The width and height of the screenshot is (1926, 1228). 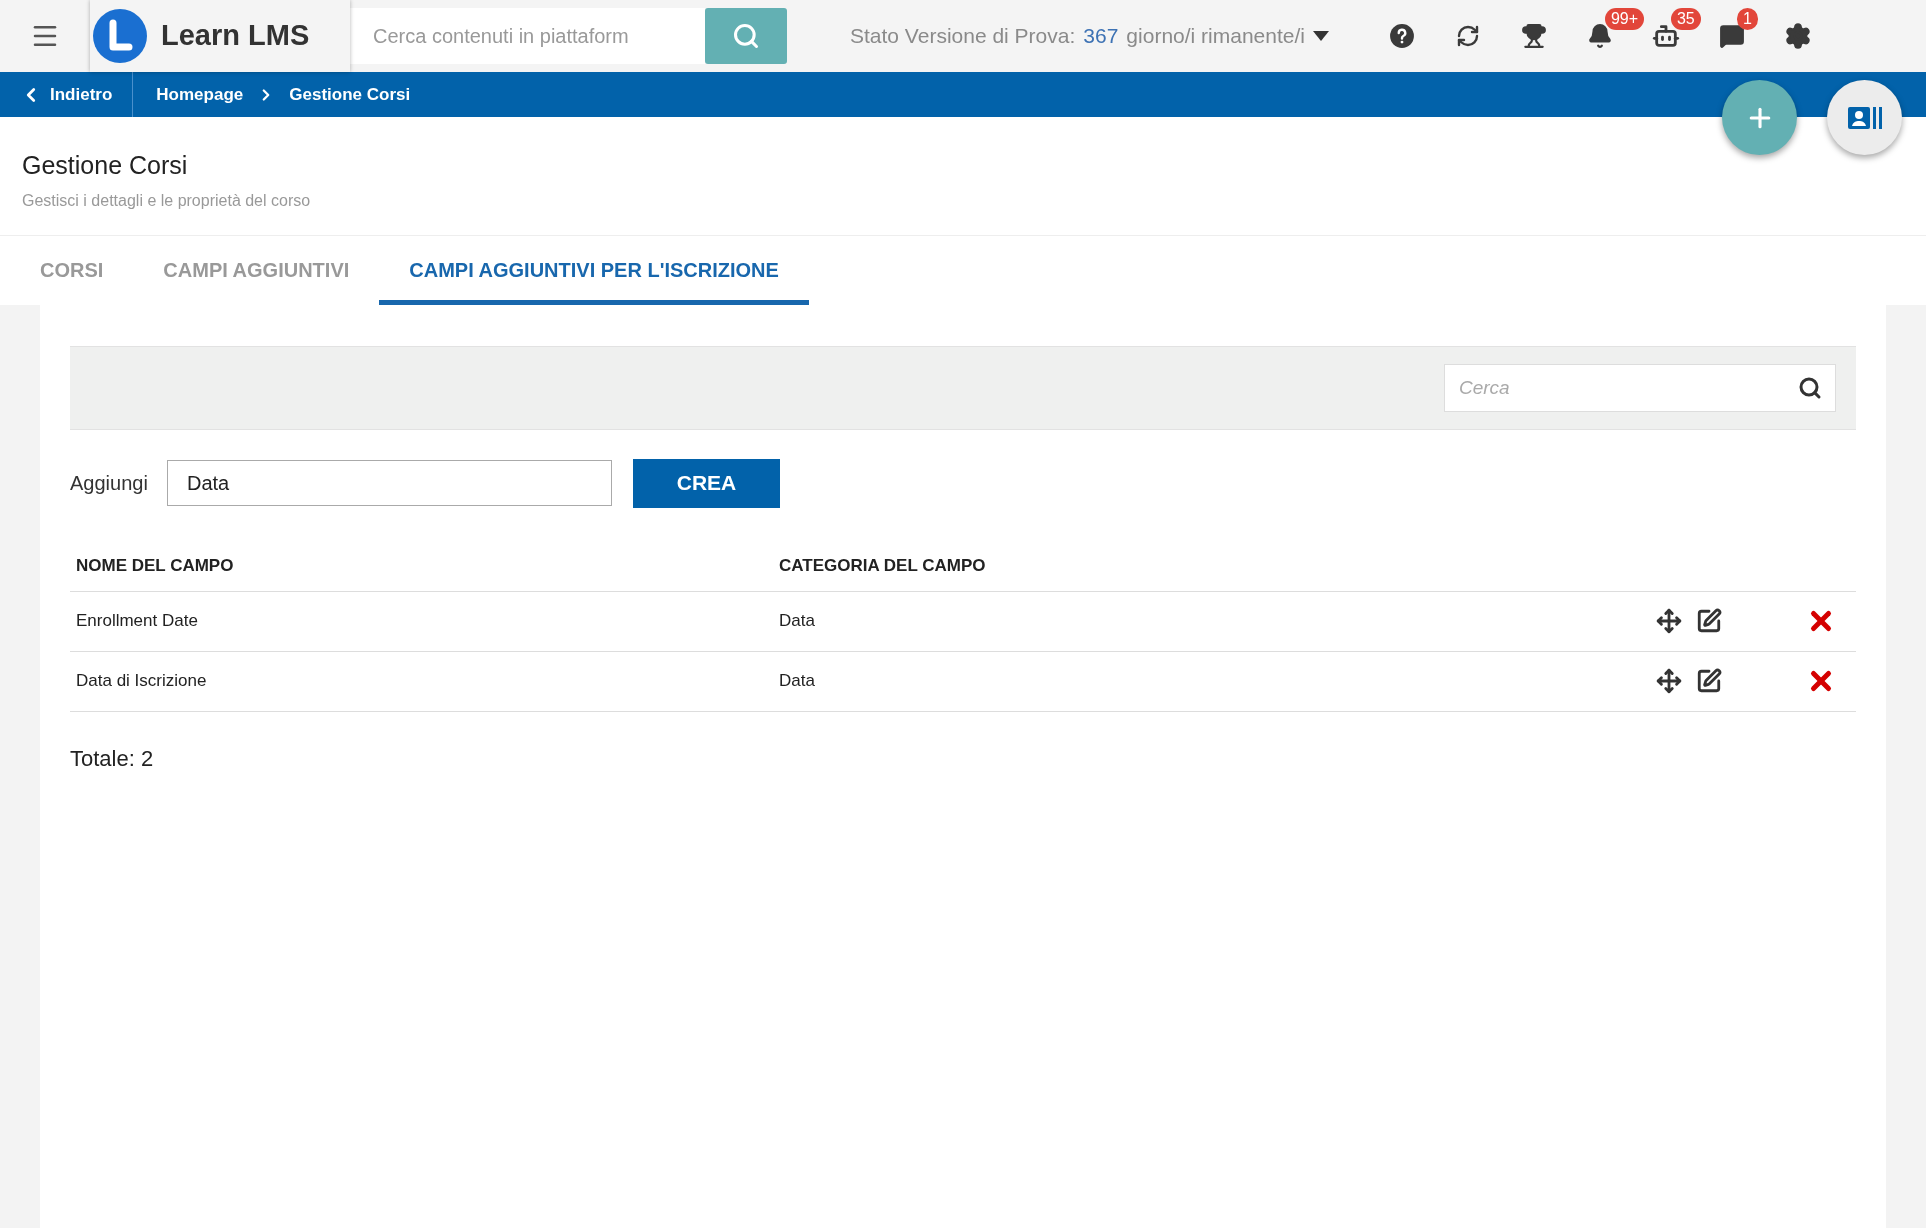 I want to click on sync-icon, so click(x=1467, y=36).